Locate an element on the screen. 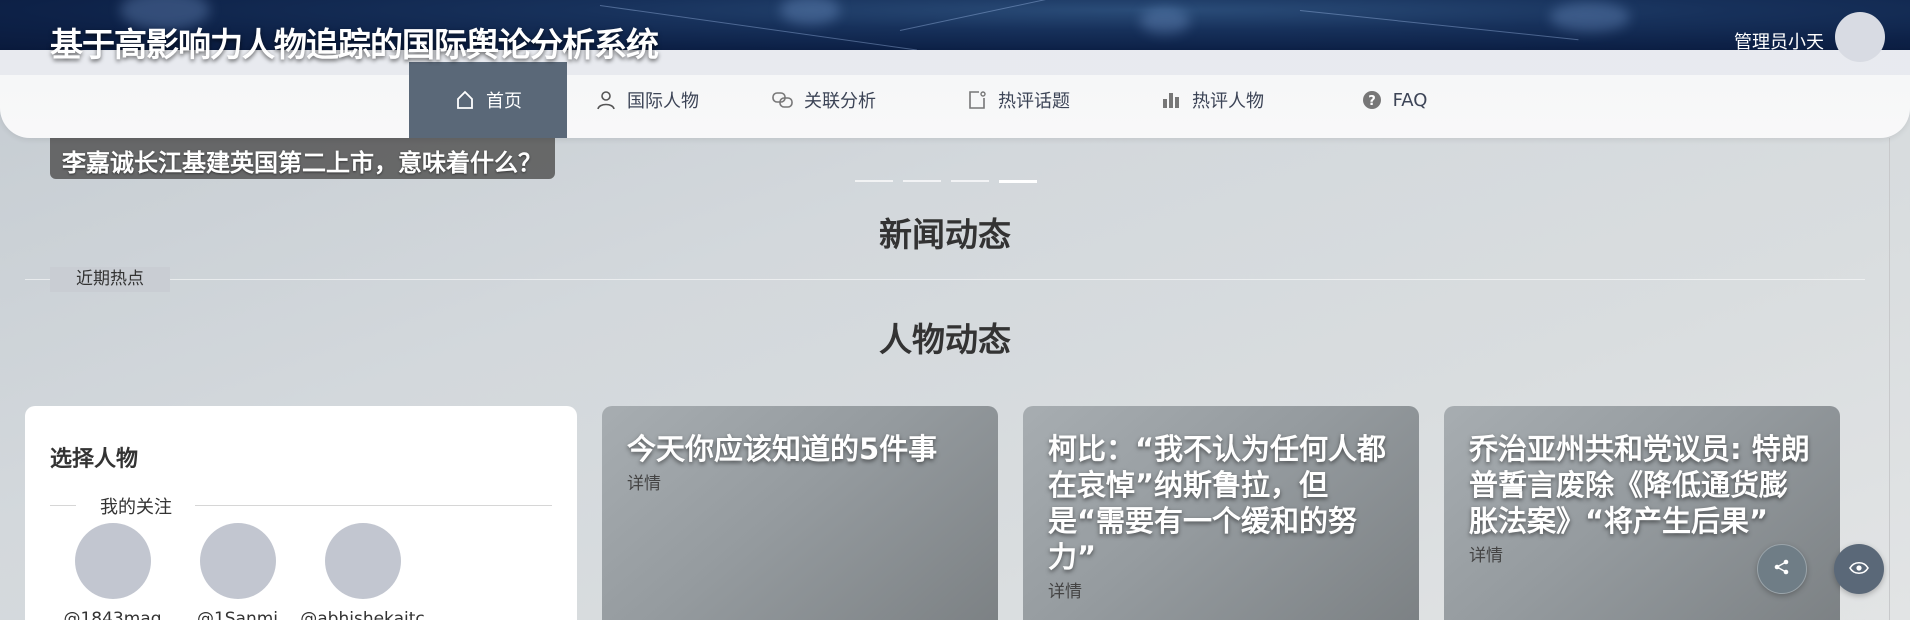 The image size is (1910, 620). nav-item-home: 首页 is located at coordinates (488, 100).